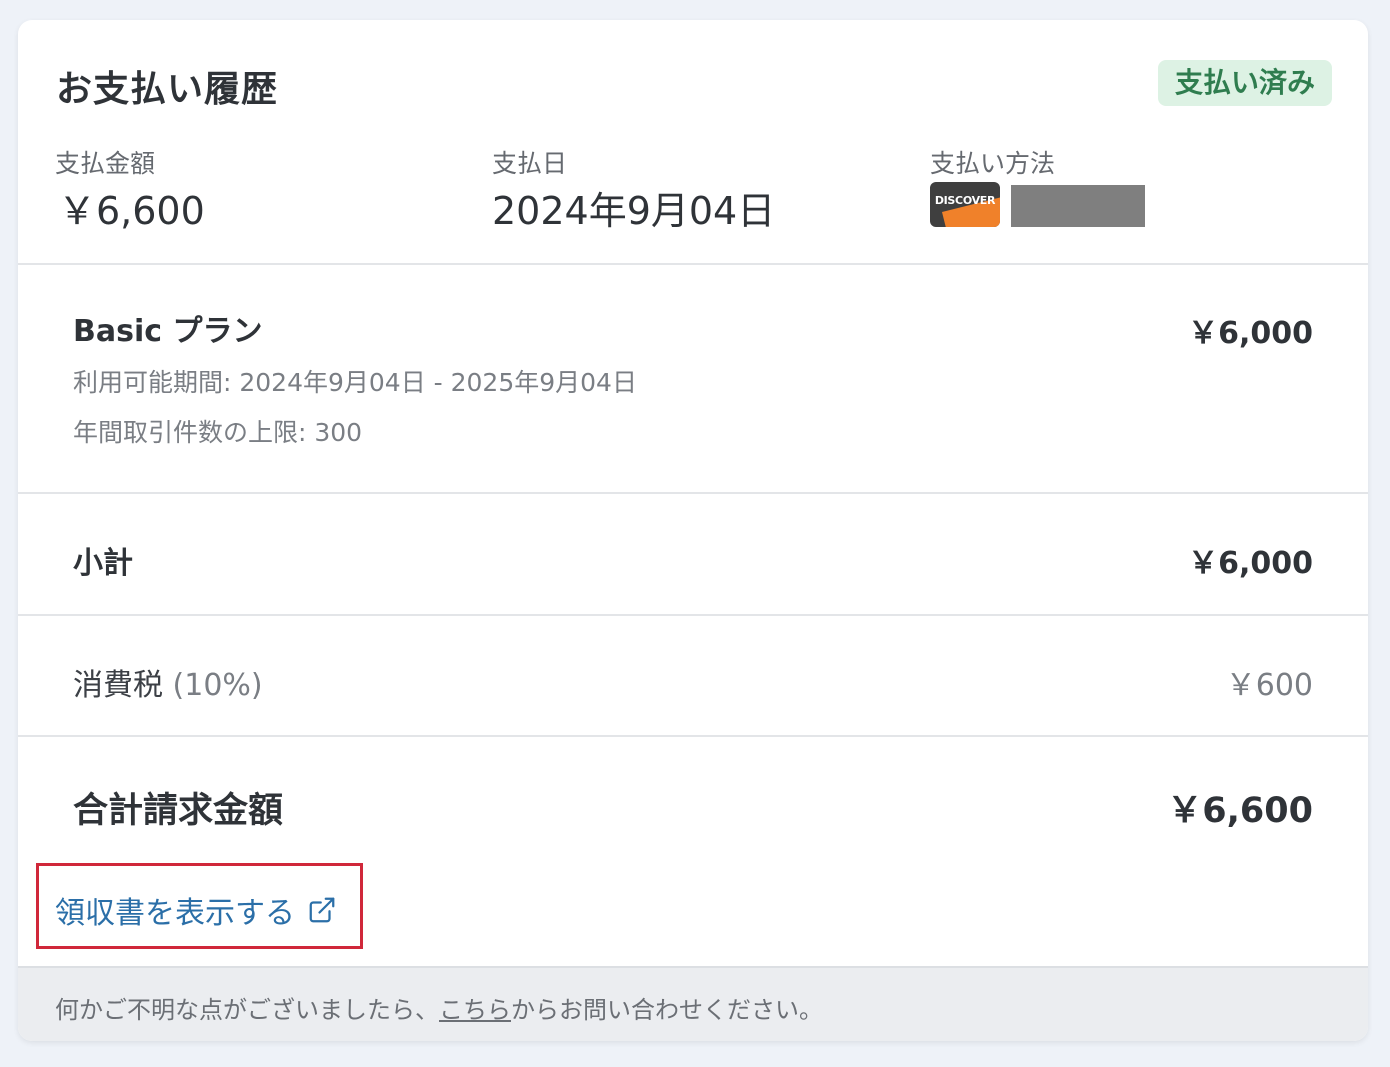  Describe the element at coordinates (175, 913) in the screenshot. I see `view-receipt-label: 領収書を表示する` at that location.